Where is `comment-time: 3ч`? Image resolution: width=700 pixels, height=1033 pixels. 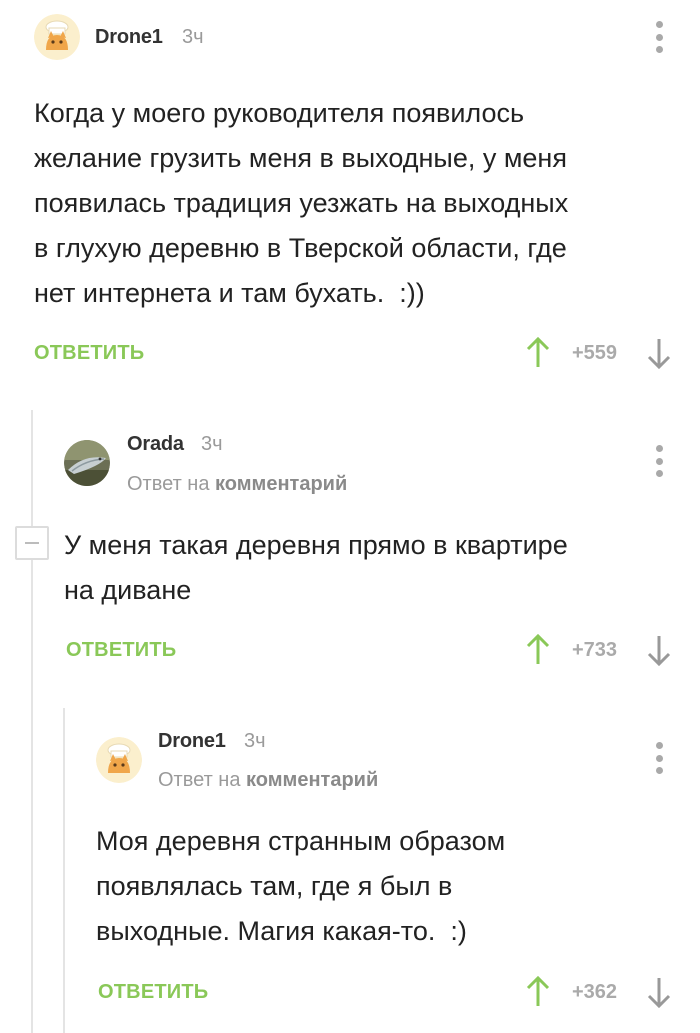 comment-time: 3ч is located at coordinates (255, 741).